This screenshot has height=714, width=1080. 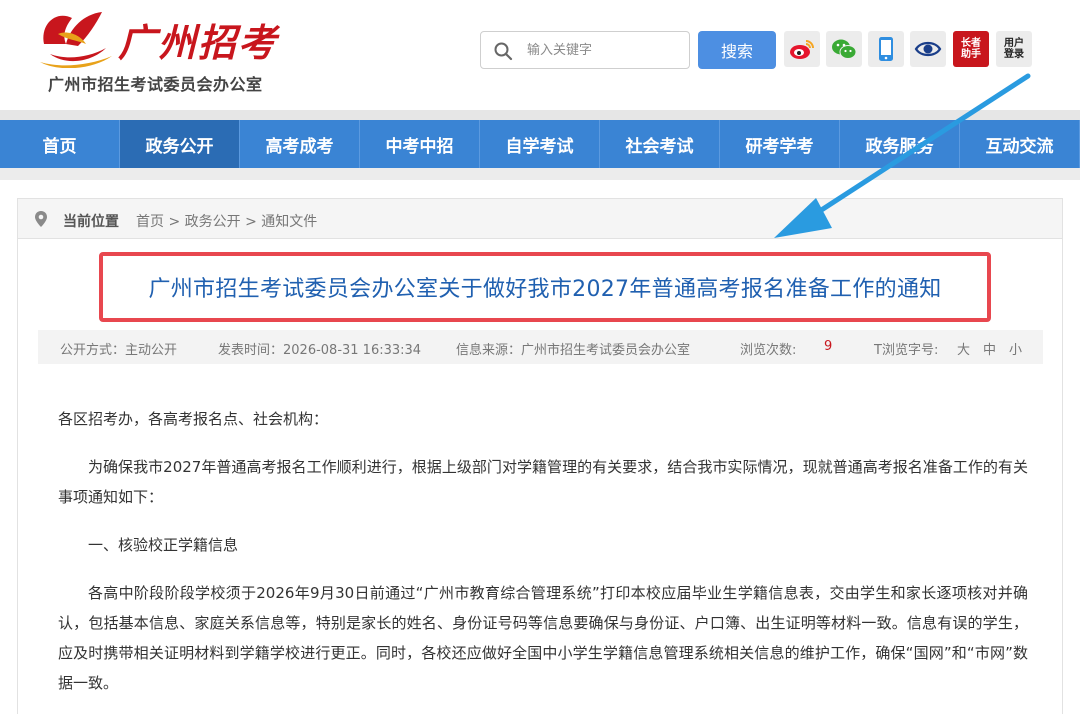 What do you see at coordinates (76, 36) in the screenshot?
I see `logo-icon` at bounding box center [76, 36].